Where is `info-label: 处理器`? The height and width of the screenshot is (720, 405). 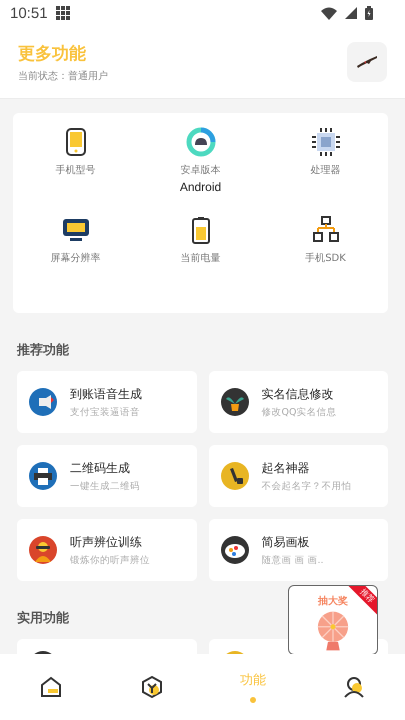 info-label: 处理器 is located at coordinates (325, 170).